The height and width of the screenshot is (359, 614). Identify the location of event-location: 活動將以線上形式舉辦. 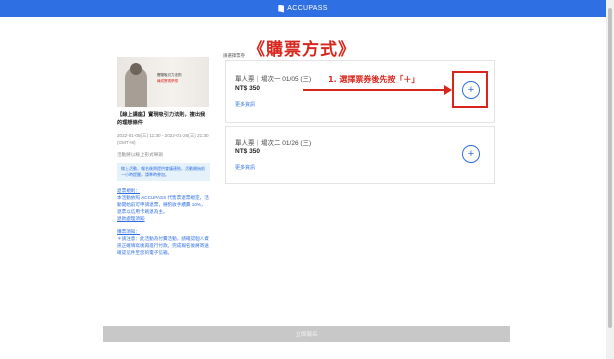
(140, 154).